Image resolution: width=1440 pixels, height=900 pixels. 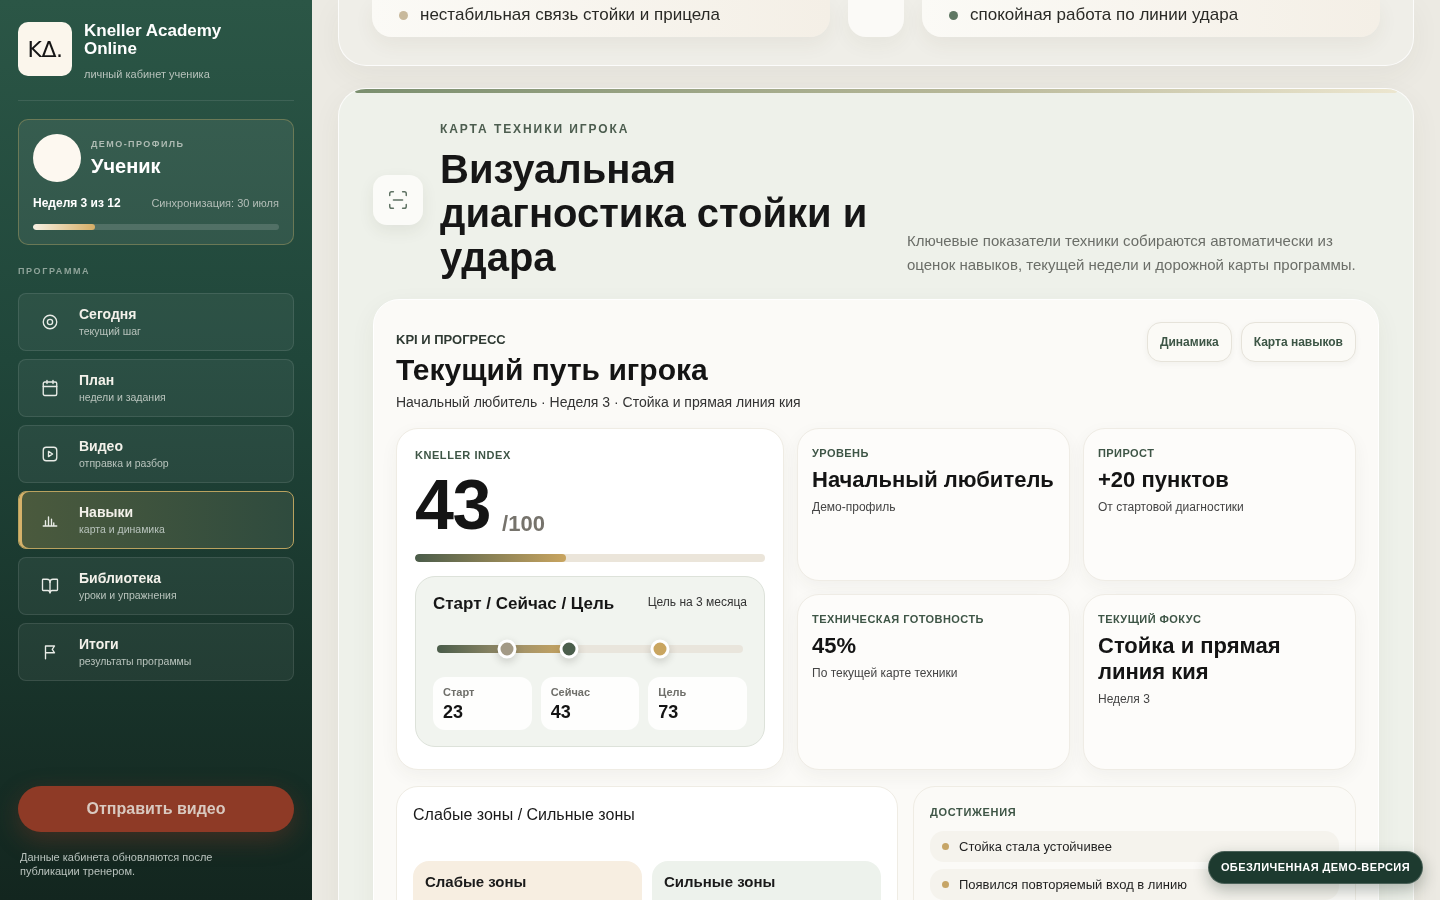 I want to click on stat-label: Сейчас, so click(x=571, y=692).